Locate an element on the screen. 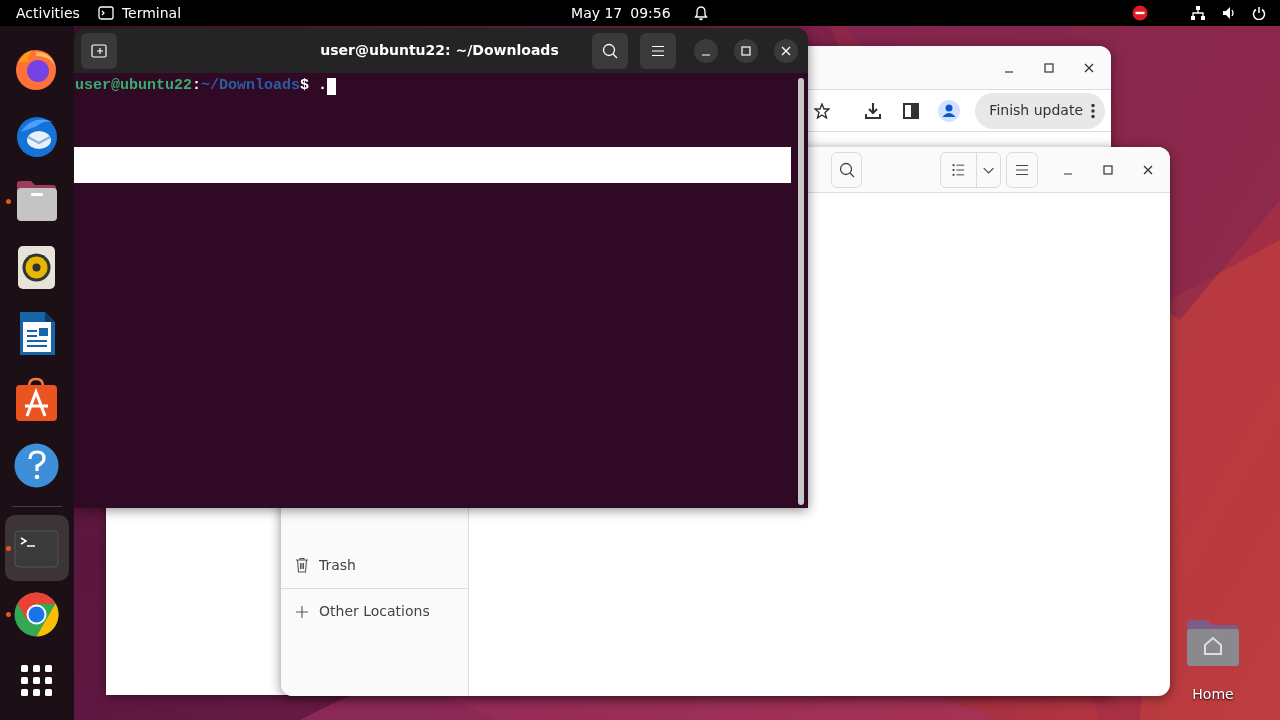 The width and height of the screenshot is (1280, 720). sidebar-item: Other Locations is located at coordinates (374, 611).